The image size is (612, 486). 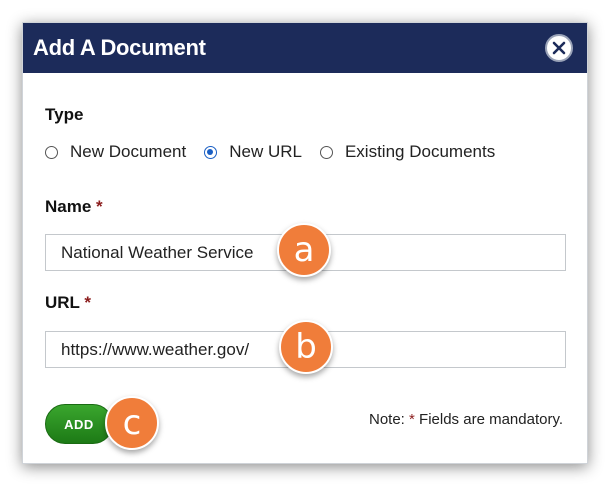 What do you see at coordinates (491, 419) in the screenshot?
I see `note-text: Fields are mandatory.` at bounding box center [491, 419].